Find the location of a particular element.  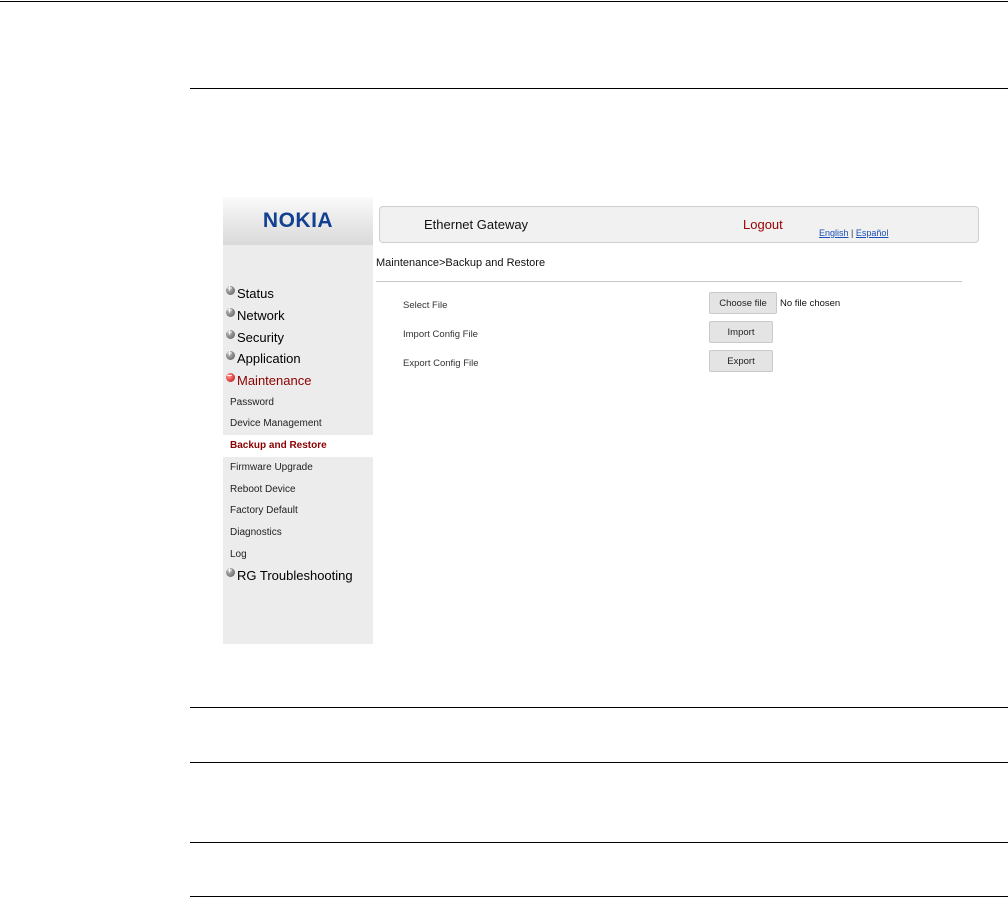

sidebar-subitem-reboot-device: Reboot Device is located at coordinates (298, 489).